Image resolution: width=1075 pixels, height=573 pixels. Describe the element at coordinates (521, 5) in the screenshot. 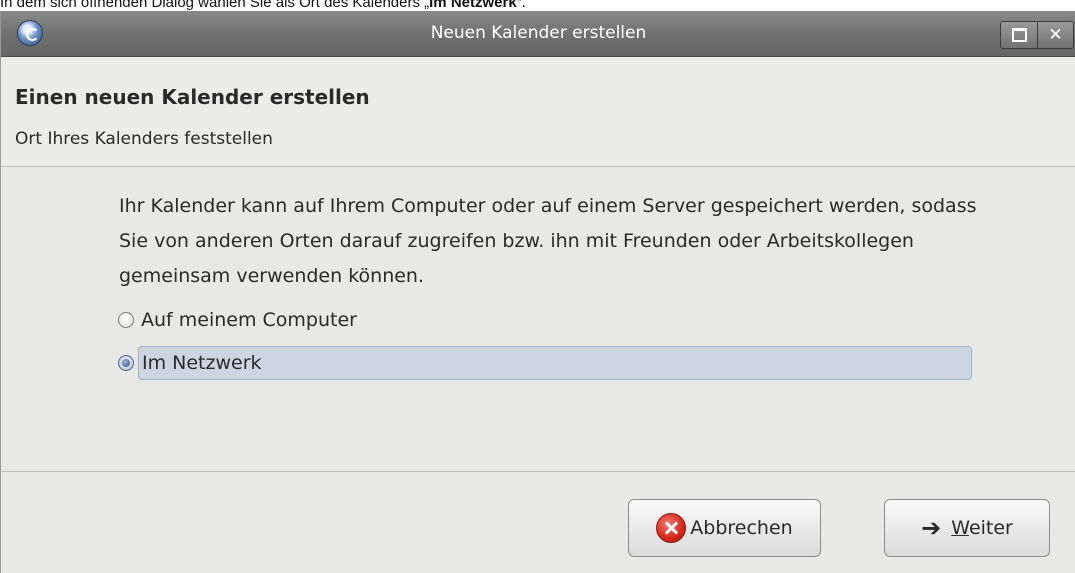

I see `caption-suffix: “.` at that location.